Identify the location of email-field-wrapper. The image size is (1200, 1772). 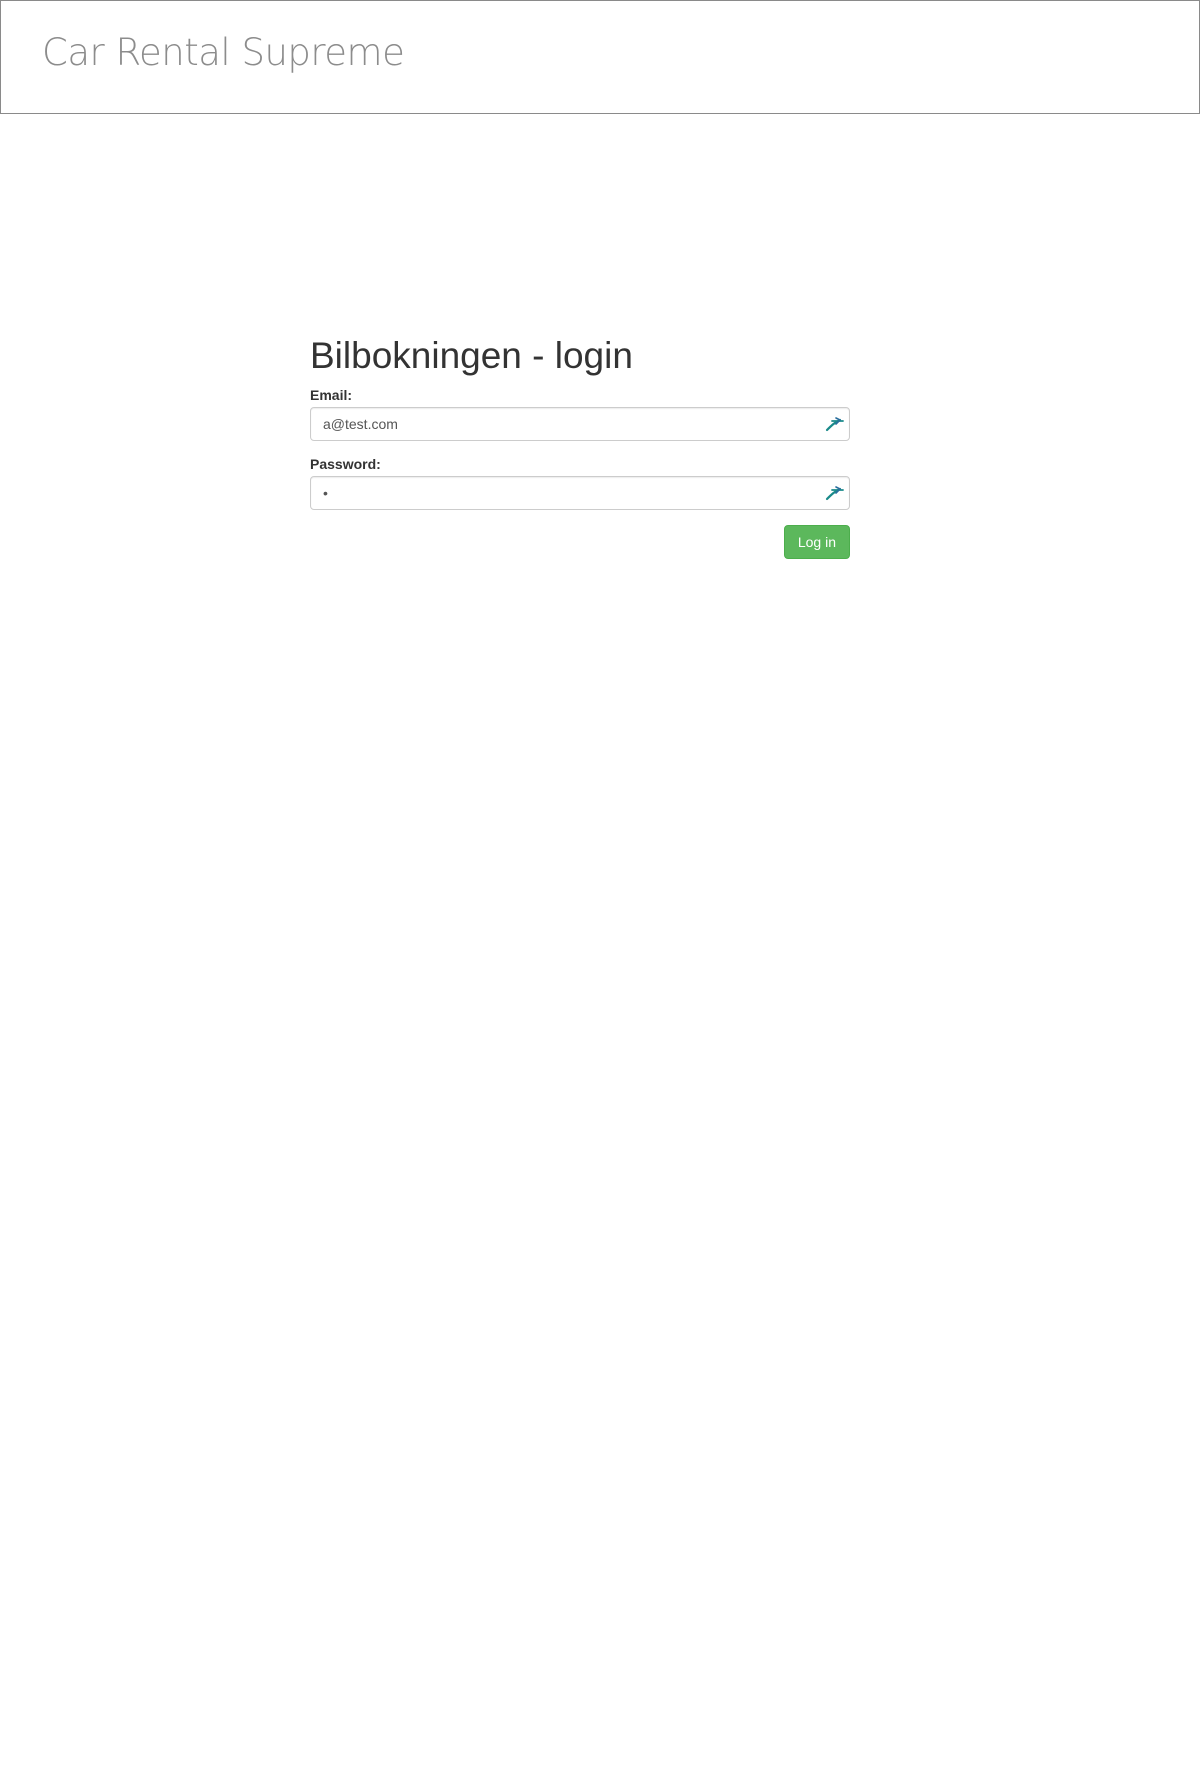
(580, 424).